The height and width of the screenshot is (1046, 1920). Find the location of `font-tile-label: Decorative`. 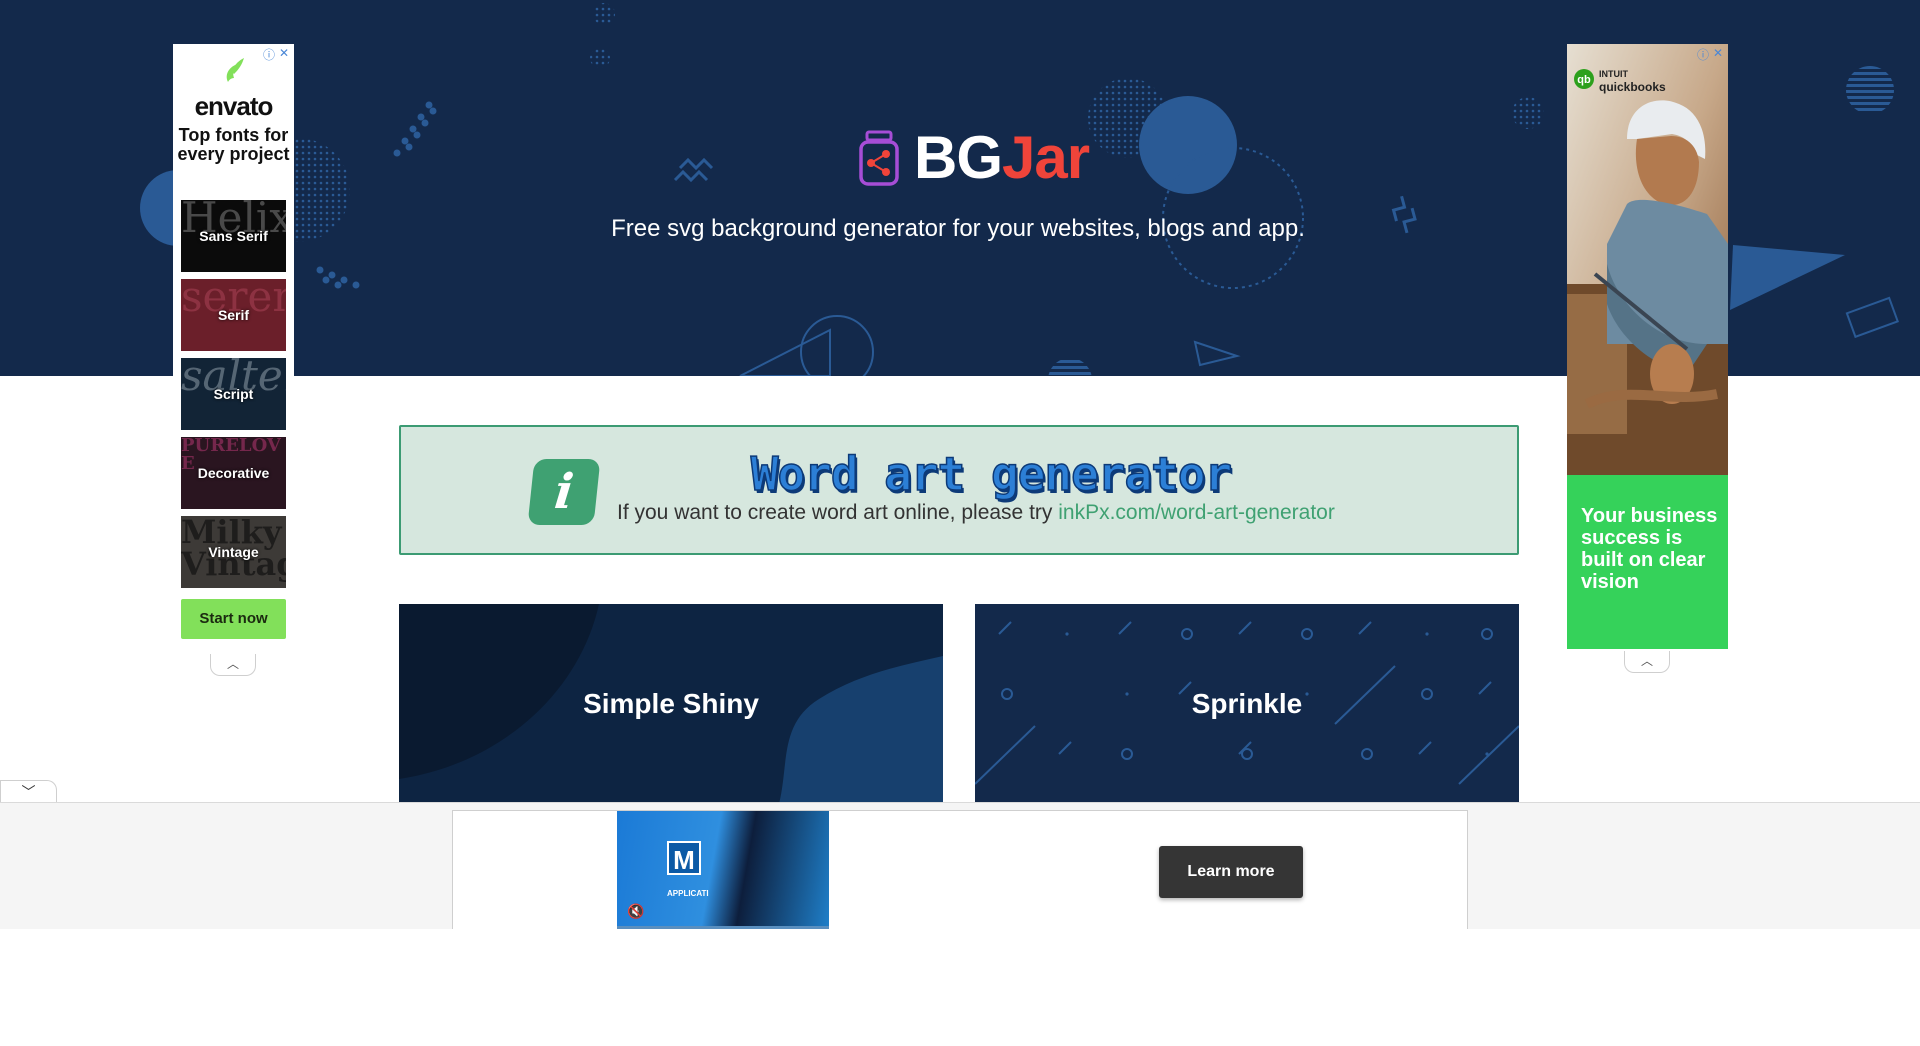

font-tile-label: Decorative is located at coordinates (233, 473).